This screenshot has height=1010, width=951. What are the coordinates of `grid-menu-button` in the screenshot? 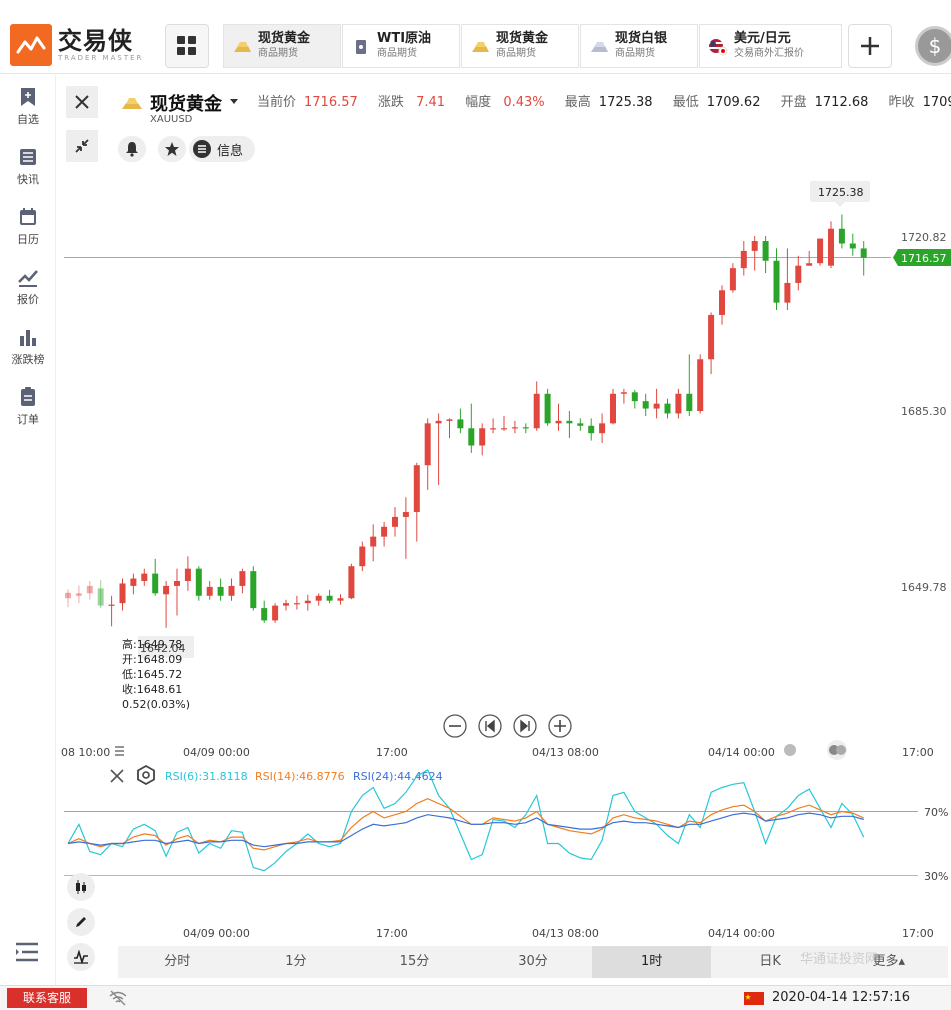 It's located at (187, 46).